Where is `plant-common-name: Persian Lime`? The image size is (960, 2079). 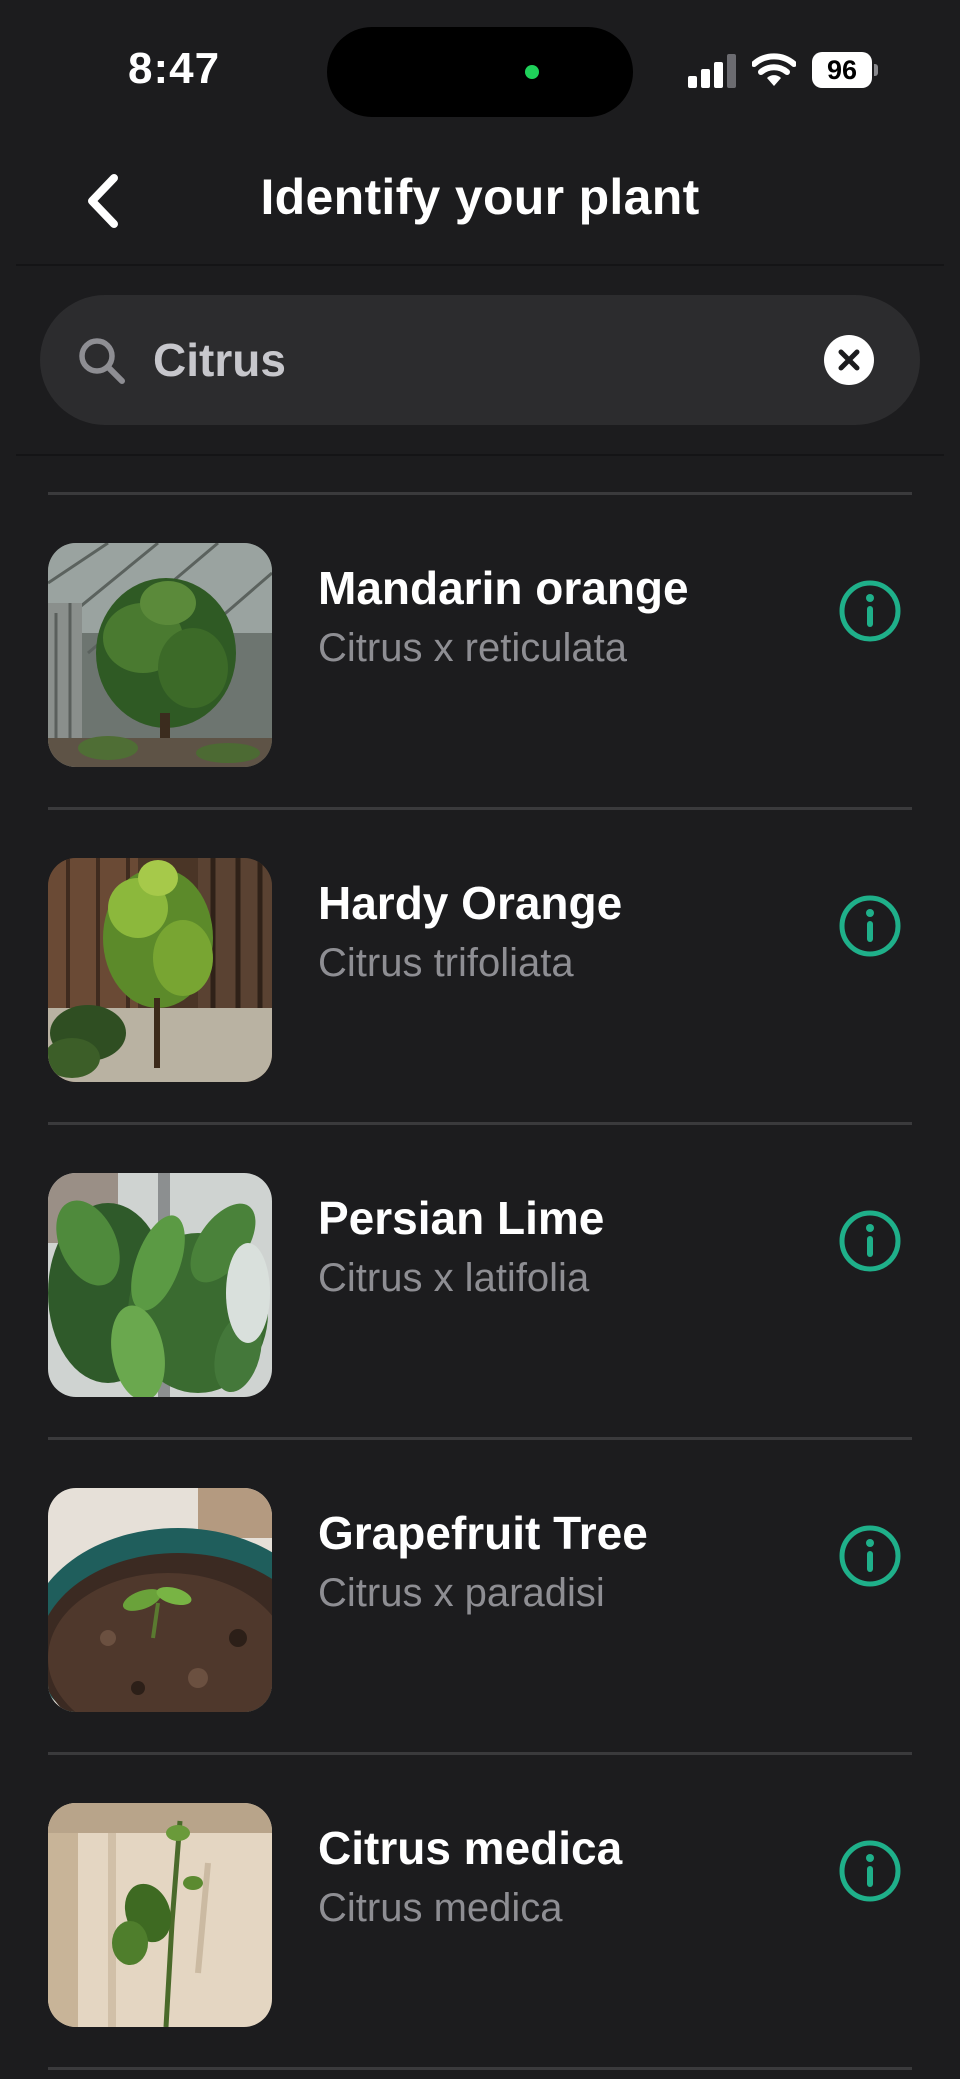
plant-common-name: Persian Lime is located at coordinates (461, 1218).